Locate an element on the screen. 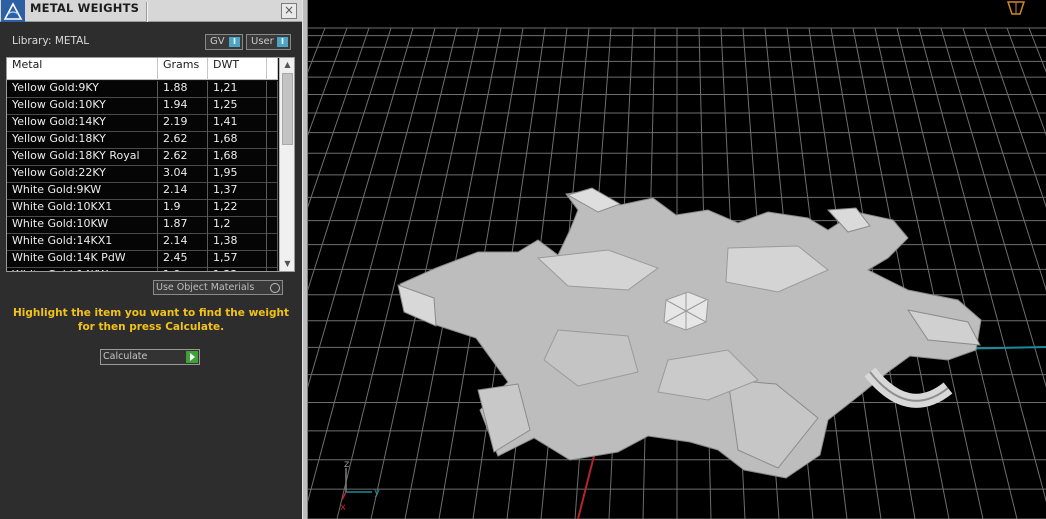 The height and width of the screenshot is (519, 1046). use-object-materials-label: Use Object Materials is located at coordinates (205, 287).